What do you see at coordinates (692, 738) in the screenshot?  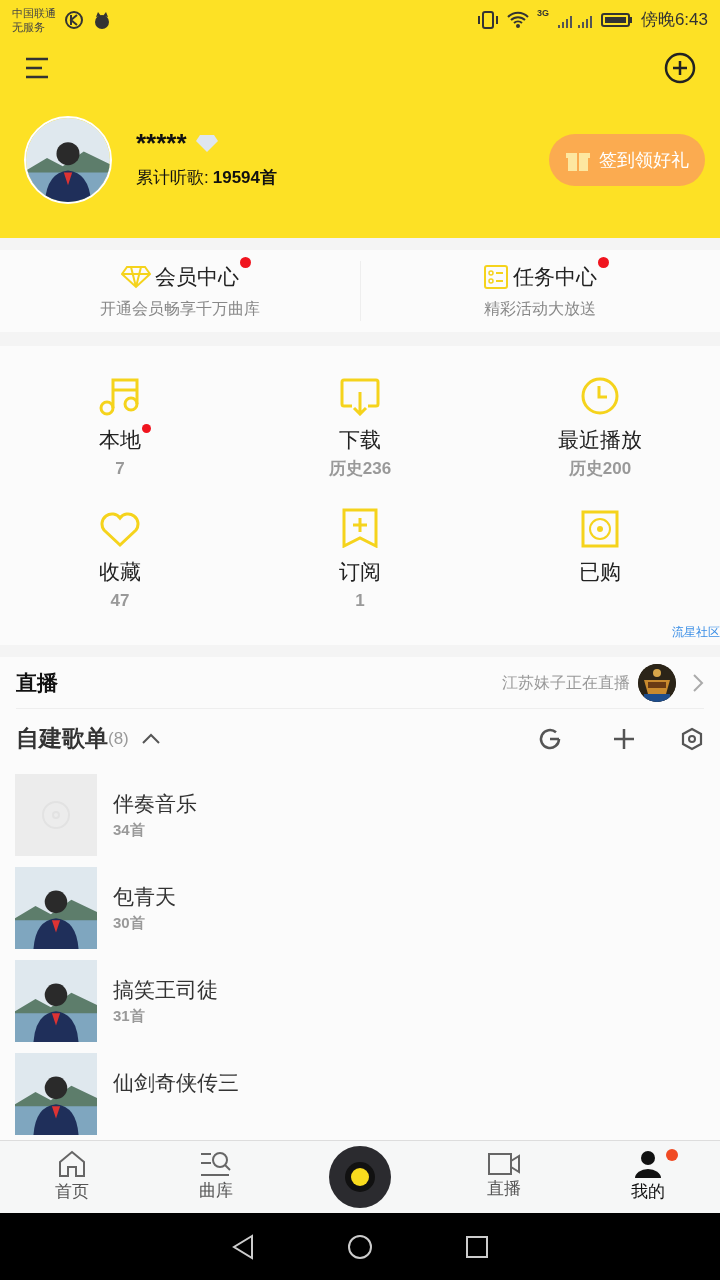 I see `settings-icon` at bounding box center [692, 738].